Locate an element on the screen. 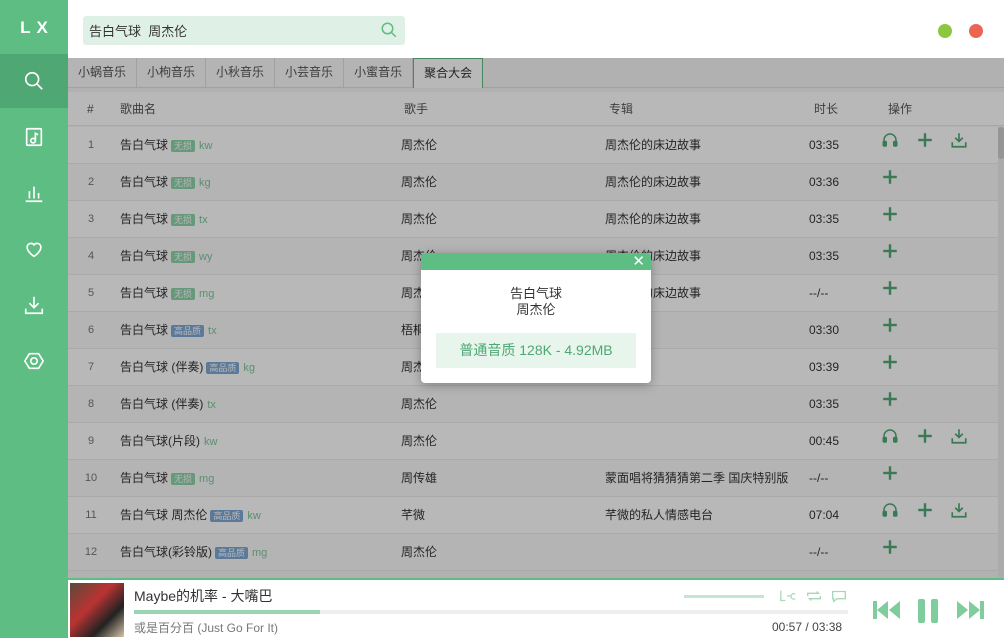  progress-fill is located at coordinates (227, 612).